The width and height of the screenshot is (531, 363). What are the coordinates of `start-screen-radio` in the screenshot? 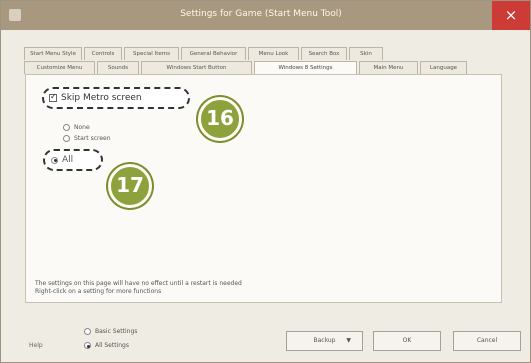 It's located at (66, 138).